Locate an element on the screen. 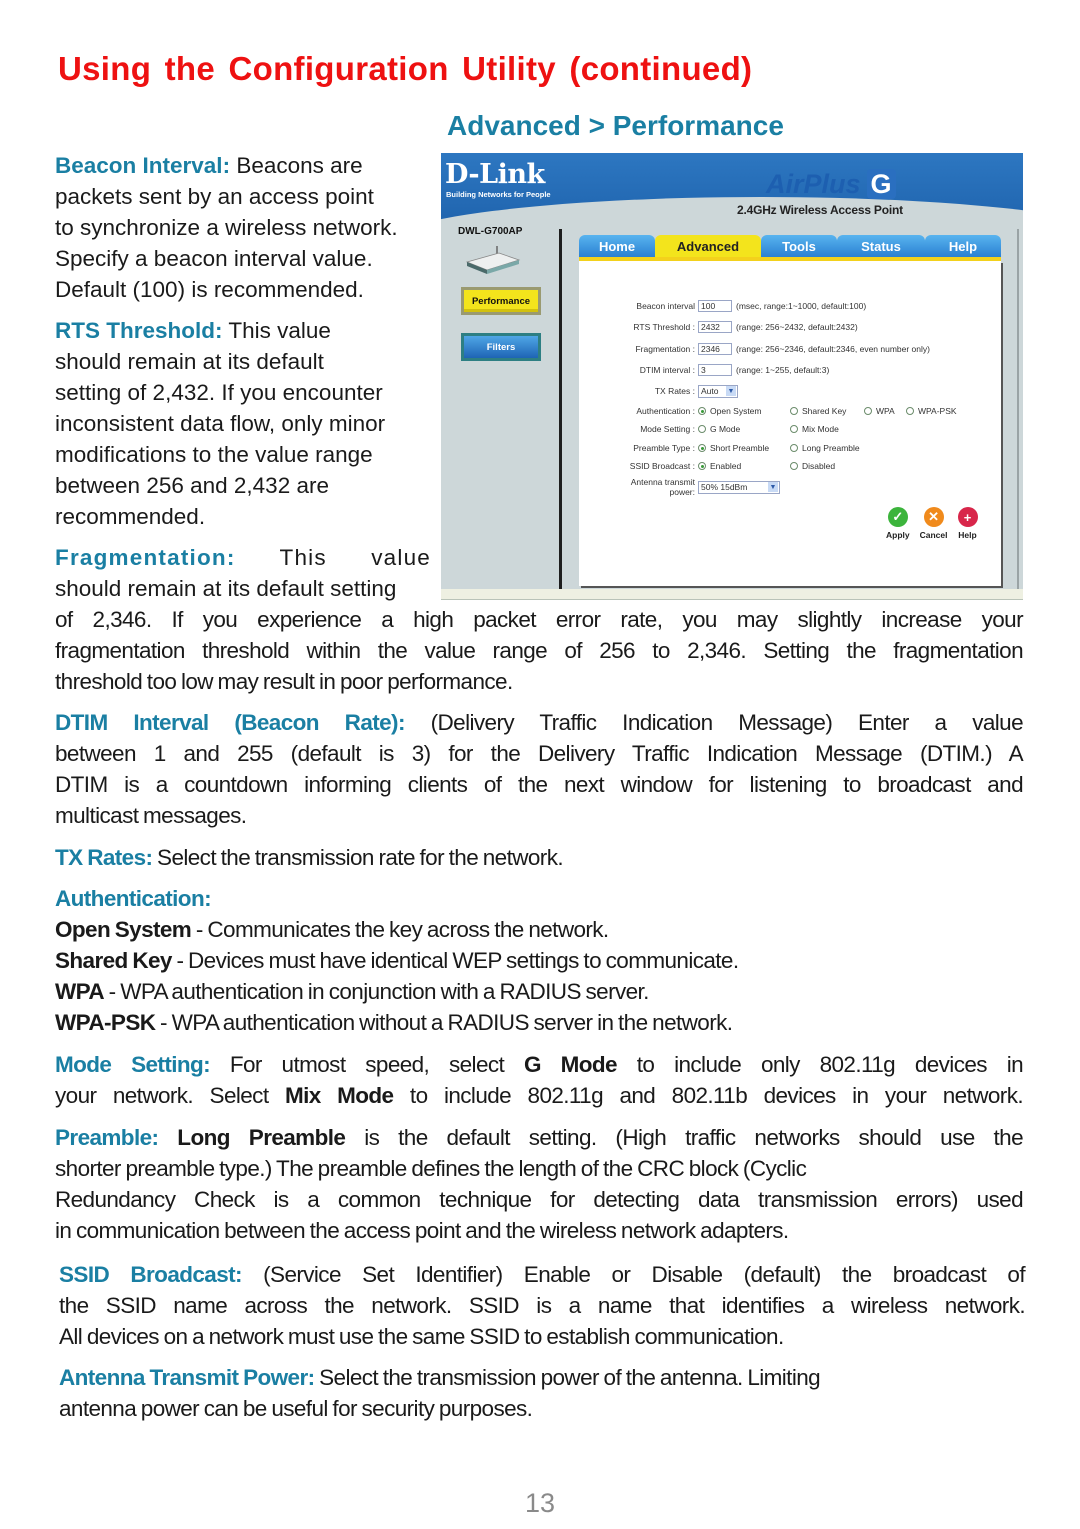 The image size is (1080, 1529). tx-rates-select: Auto ▼ is located at coordinates (718, 391).